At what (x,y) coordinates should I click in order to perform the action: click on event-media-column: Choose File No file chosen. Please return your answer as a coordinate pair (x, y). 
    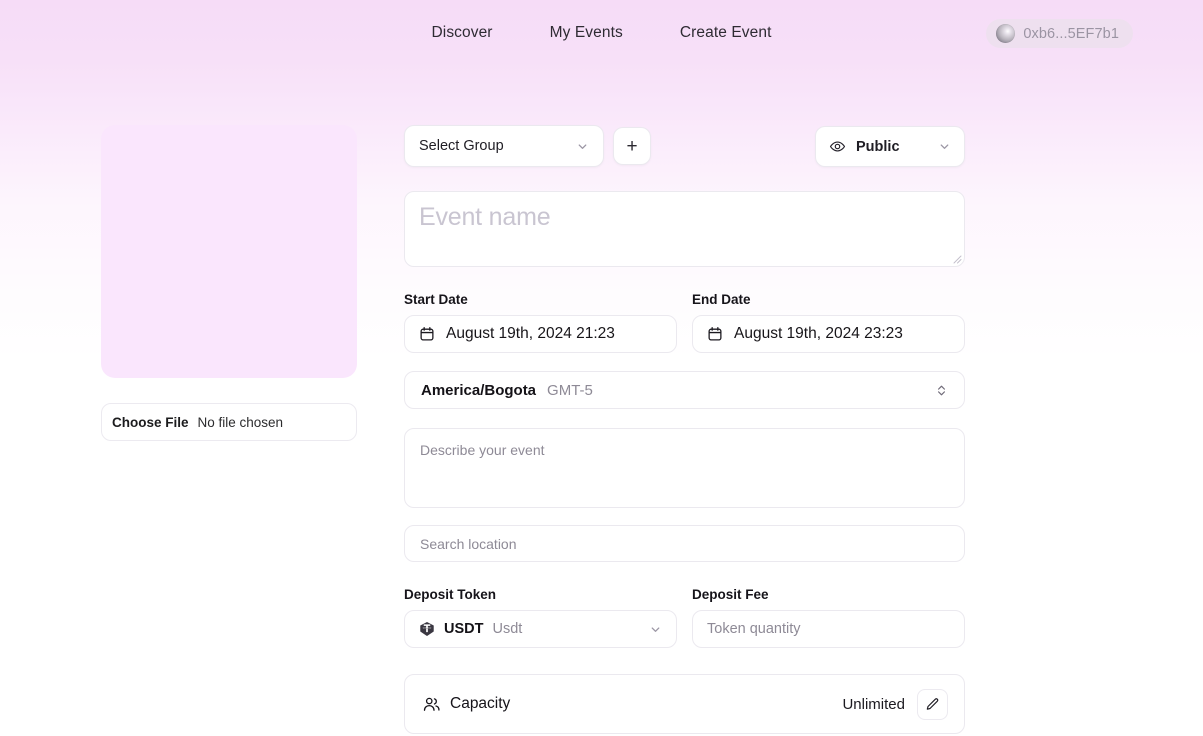
    Looking at the image, I should click on (229, 283).